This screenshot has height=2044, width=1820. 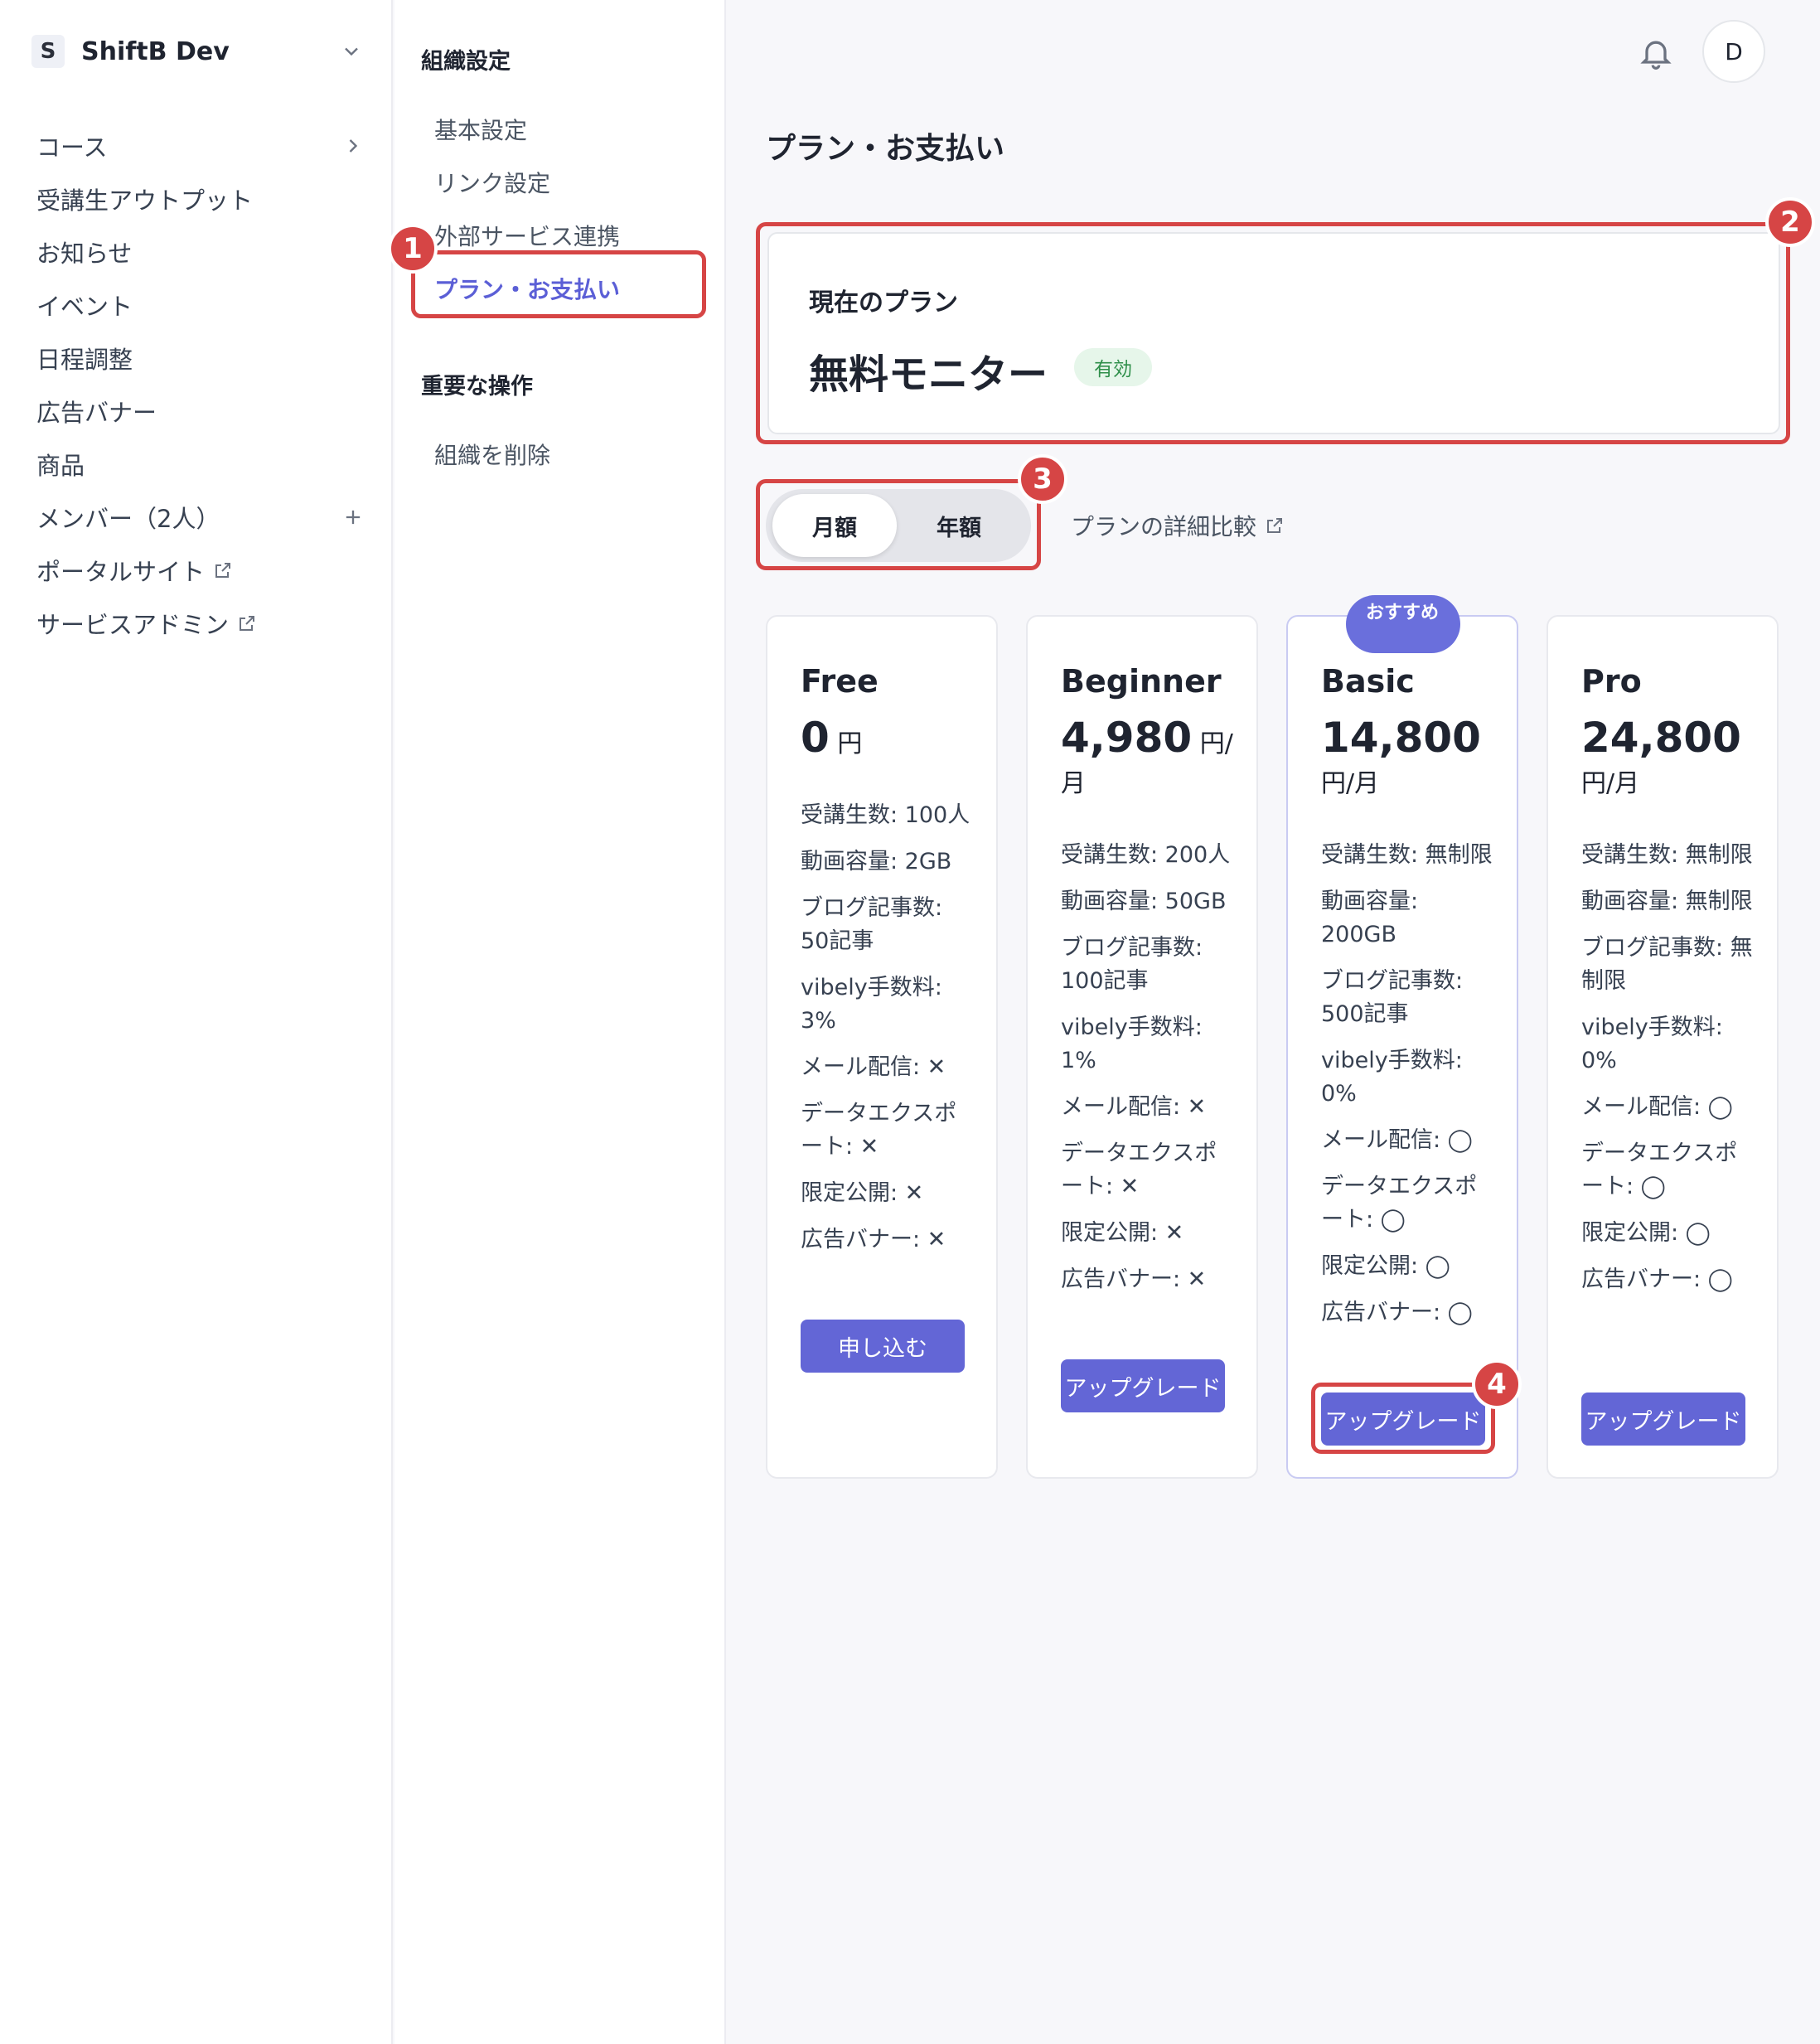 I want to click on user-avatar: D, so click(x=1733, y=51).